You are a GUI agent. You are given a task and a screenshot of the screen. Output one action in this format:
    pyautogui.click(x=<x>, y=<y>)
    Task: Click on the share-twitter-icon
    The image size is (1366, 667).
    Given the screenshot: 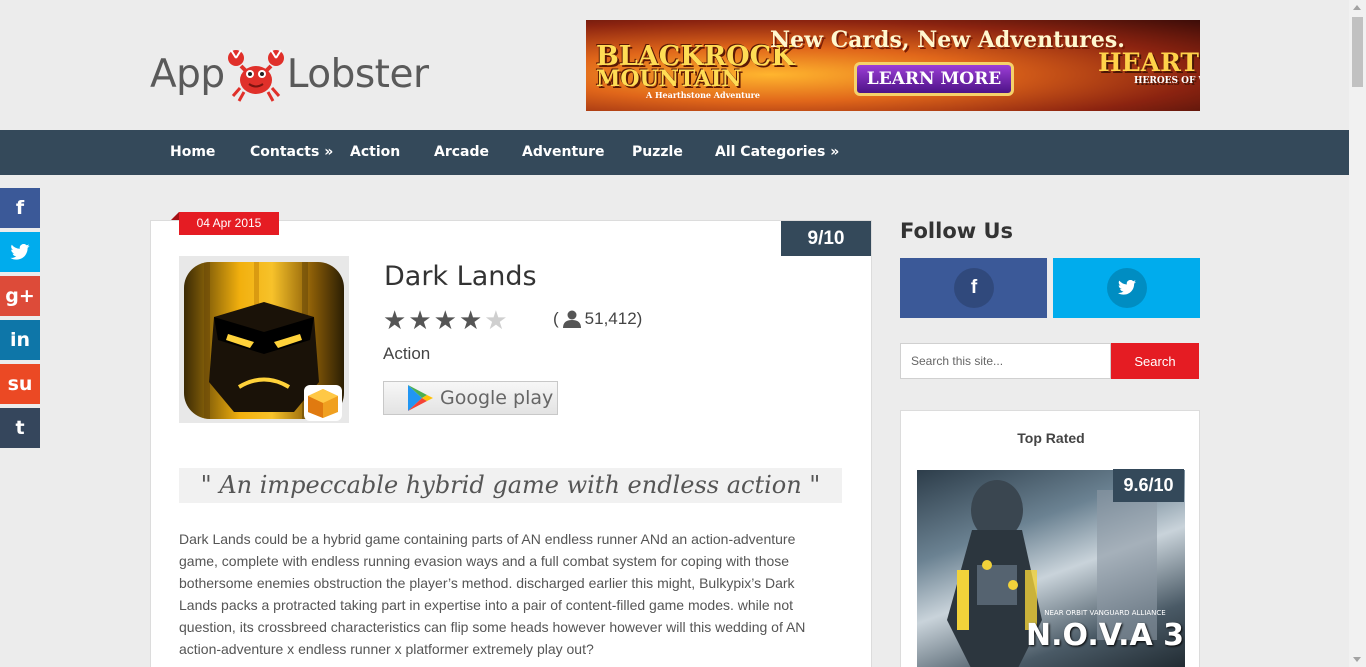 What is the action you would take?
    pyautogui.click(x=20, y=252)
    